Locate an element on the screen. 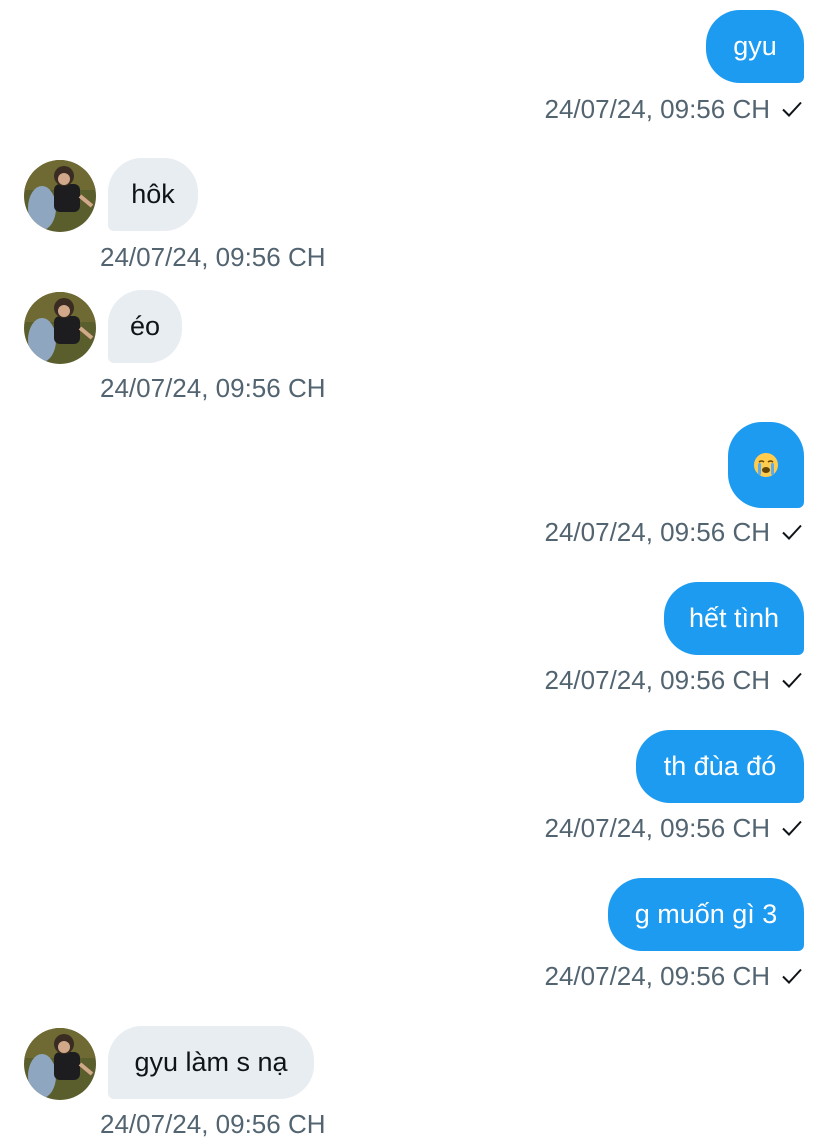  message-text: éo is located at coordinates (145, 326).